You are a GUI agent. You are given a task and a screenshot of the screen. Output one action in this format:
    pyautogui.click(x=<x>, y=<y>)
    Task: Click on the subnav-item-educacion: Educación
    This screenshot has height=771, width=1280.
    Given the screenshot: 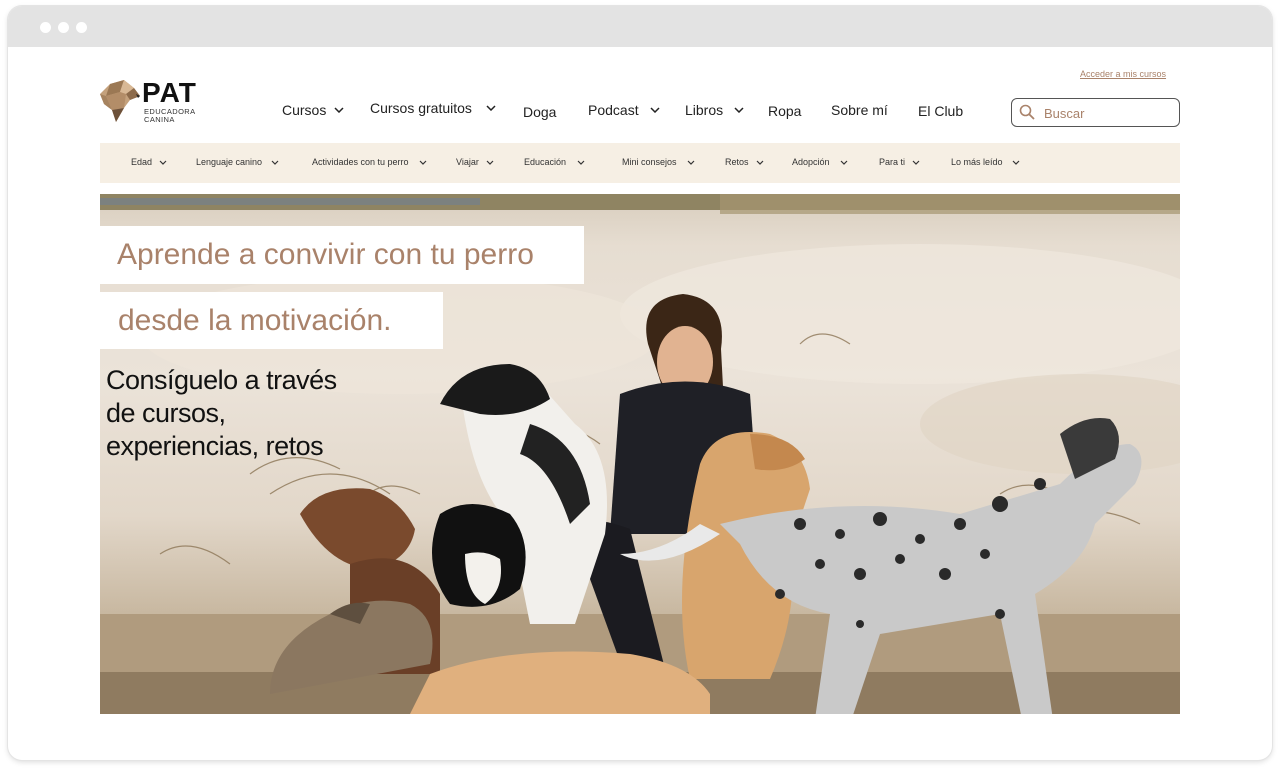 What is the action you would take?
    pyautogui.click(x=554, y=162)
    